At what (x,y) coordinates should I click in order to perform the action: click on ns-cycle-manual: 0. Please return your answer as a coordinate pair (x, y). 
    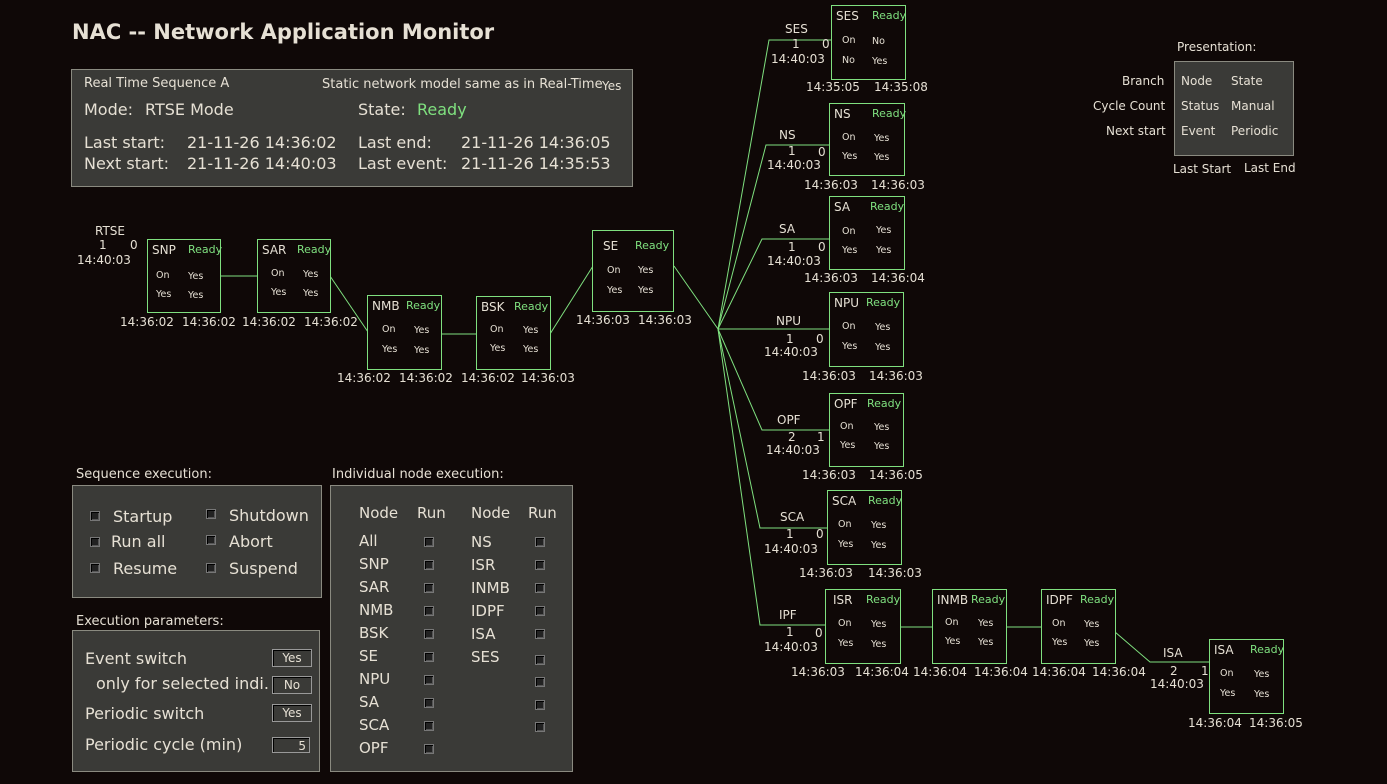
    Looking at the image, I should click on (822, 152).